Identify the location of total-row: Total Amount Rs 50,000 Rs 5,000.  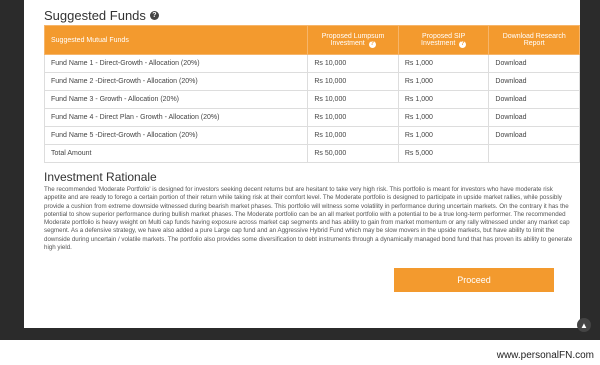
(311, 153).